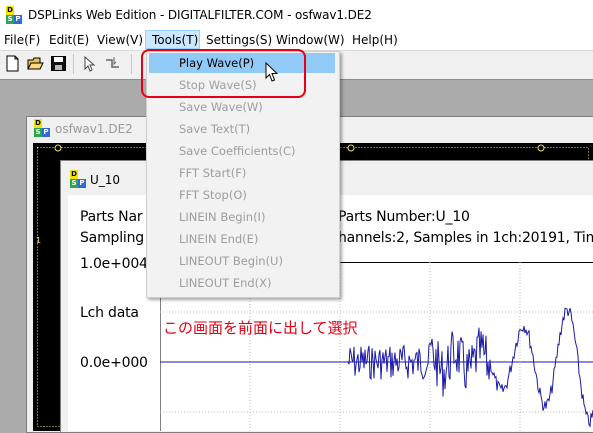  What do you see at coordinates (114, 363) in the screenshot?
I see `y-axis-zero-label: 0.0e+000` at bounding box center [114, 363].